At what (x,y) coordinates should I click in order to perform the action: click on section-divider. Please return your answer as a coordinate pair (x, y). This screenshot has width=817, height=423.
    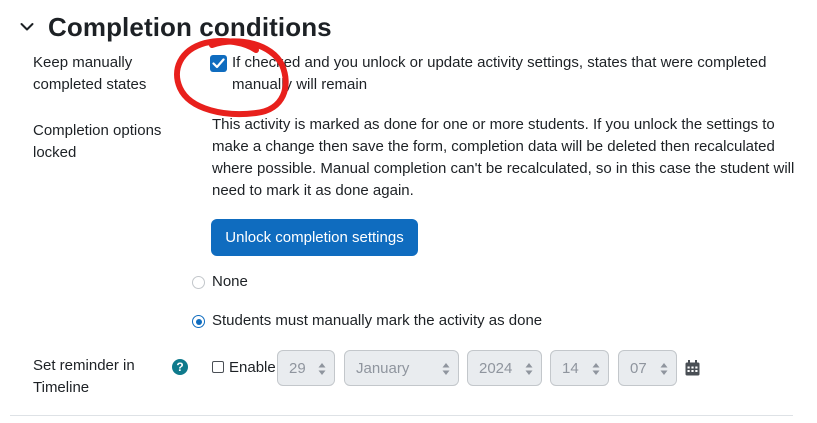
    Looking at the image, I should click on (401, 415).